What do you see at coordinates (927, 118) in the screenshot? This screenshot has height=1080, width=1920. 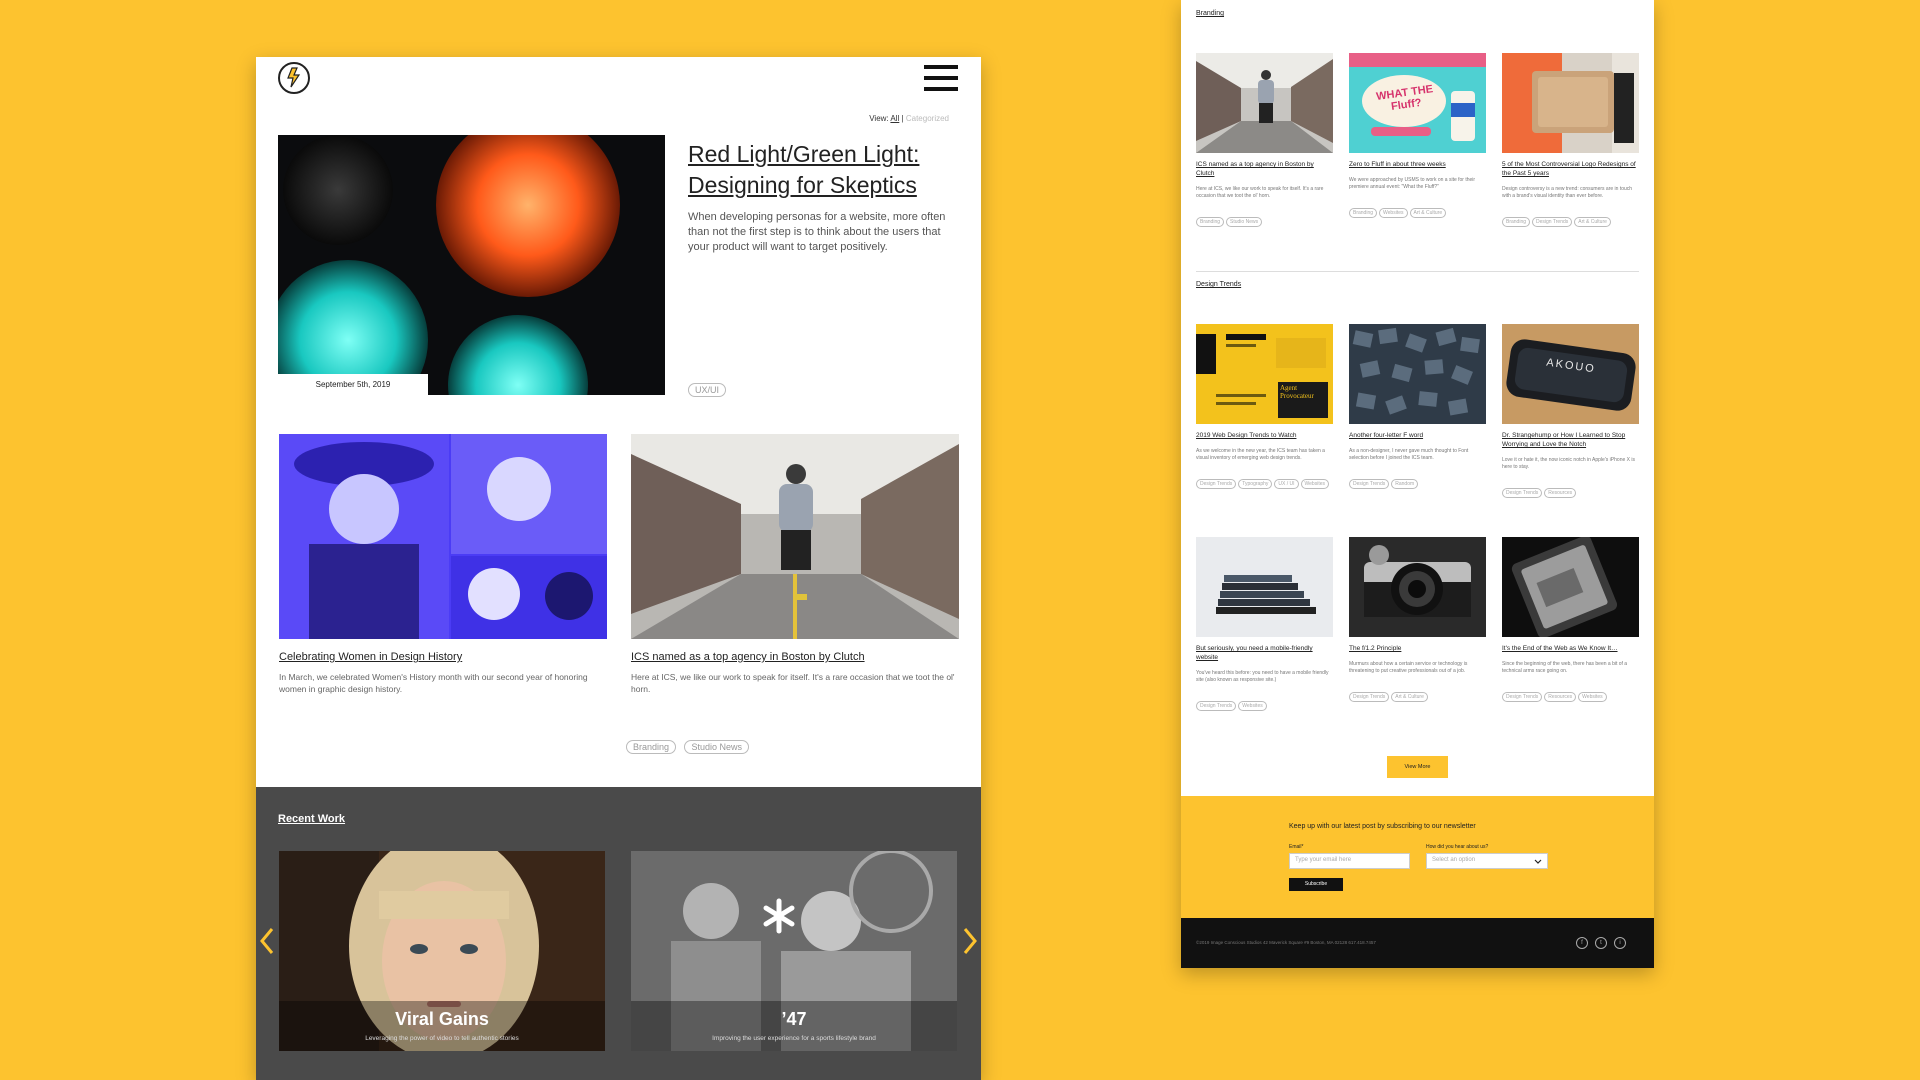 I see `view-categorized-link: Categorized` at bounding box center [927, 118].